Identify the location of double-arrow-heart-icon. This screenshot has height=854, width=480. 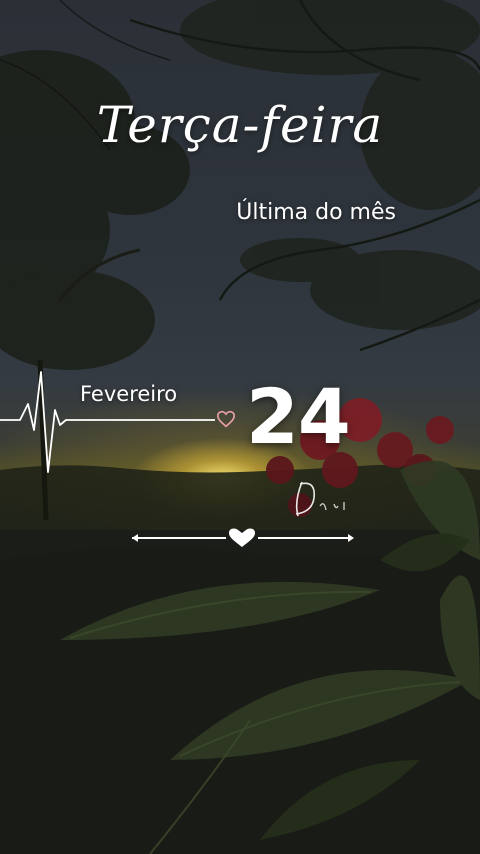
(243, 537).